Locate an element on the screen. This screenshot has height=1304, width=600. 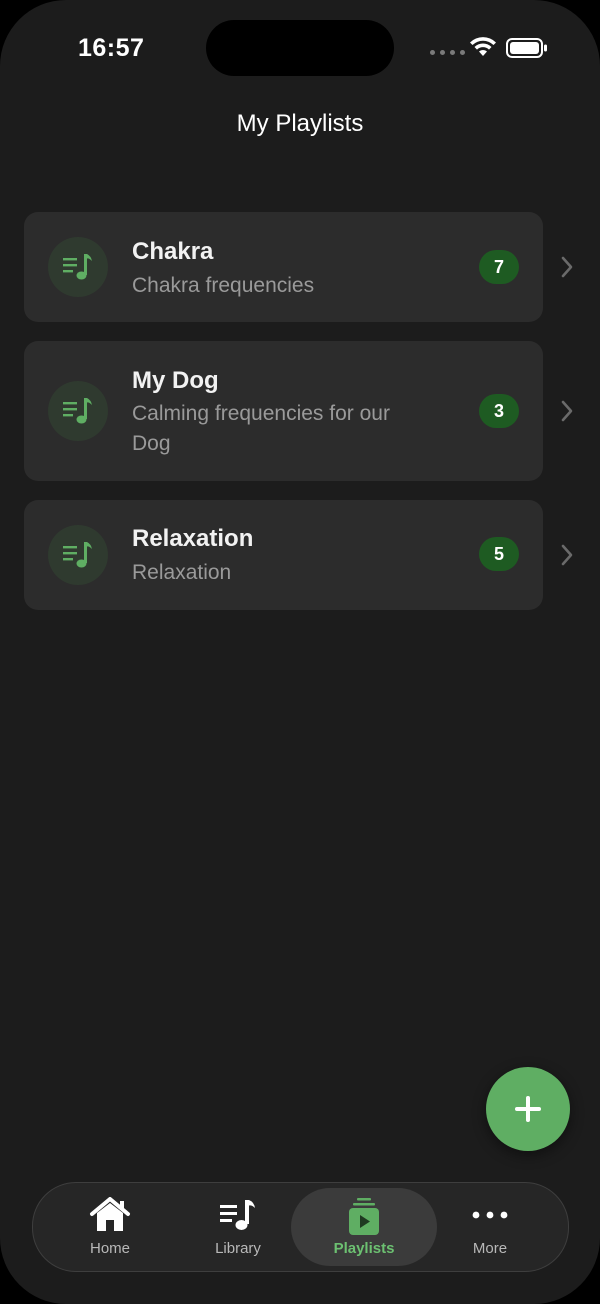
tab-label: Playlists is located at coordinates (364, 1248).